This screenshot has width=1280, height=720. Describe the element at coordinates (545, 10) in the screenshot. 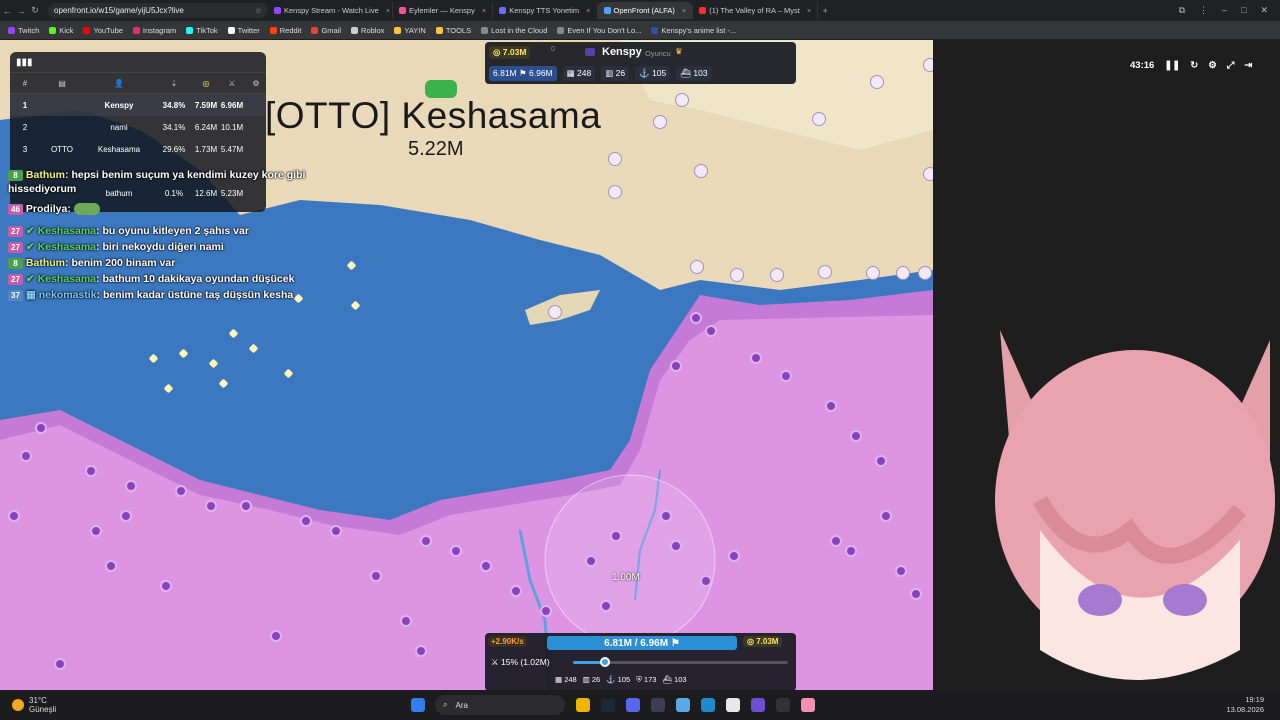

I see `tab-tts: Kenspy TTS Yonetim ×` at that location.